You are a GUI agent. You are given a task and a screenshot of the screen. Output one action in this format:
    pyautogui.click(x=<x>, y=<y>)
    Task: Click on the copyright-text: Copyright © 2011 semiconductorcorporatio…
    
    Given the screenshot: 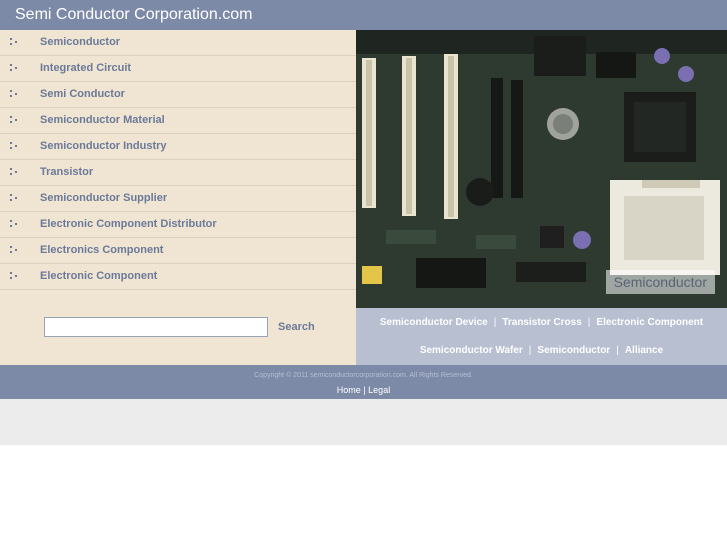 What is the action you would take?
    pyautogui.click(x=363, y=375)
    